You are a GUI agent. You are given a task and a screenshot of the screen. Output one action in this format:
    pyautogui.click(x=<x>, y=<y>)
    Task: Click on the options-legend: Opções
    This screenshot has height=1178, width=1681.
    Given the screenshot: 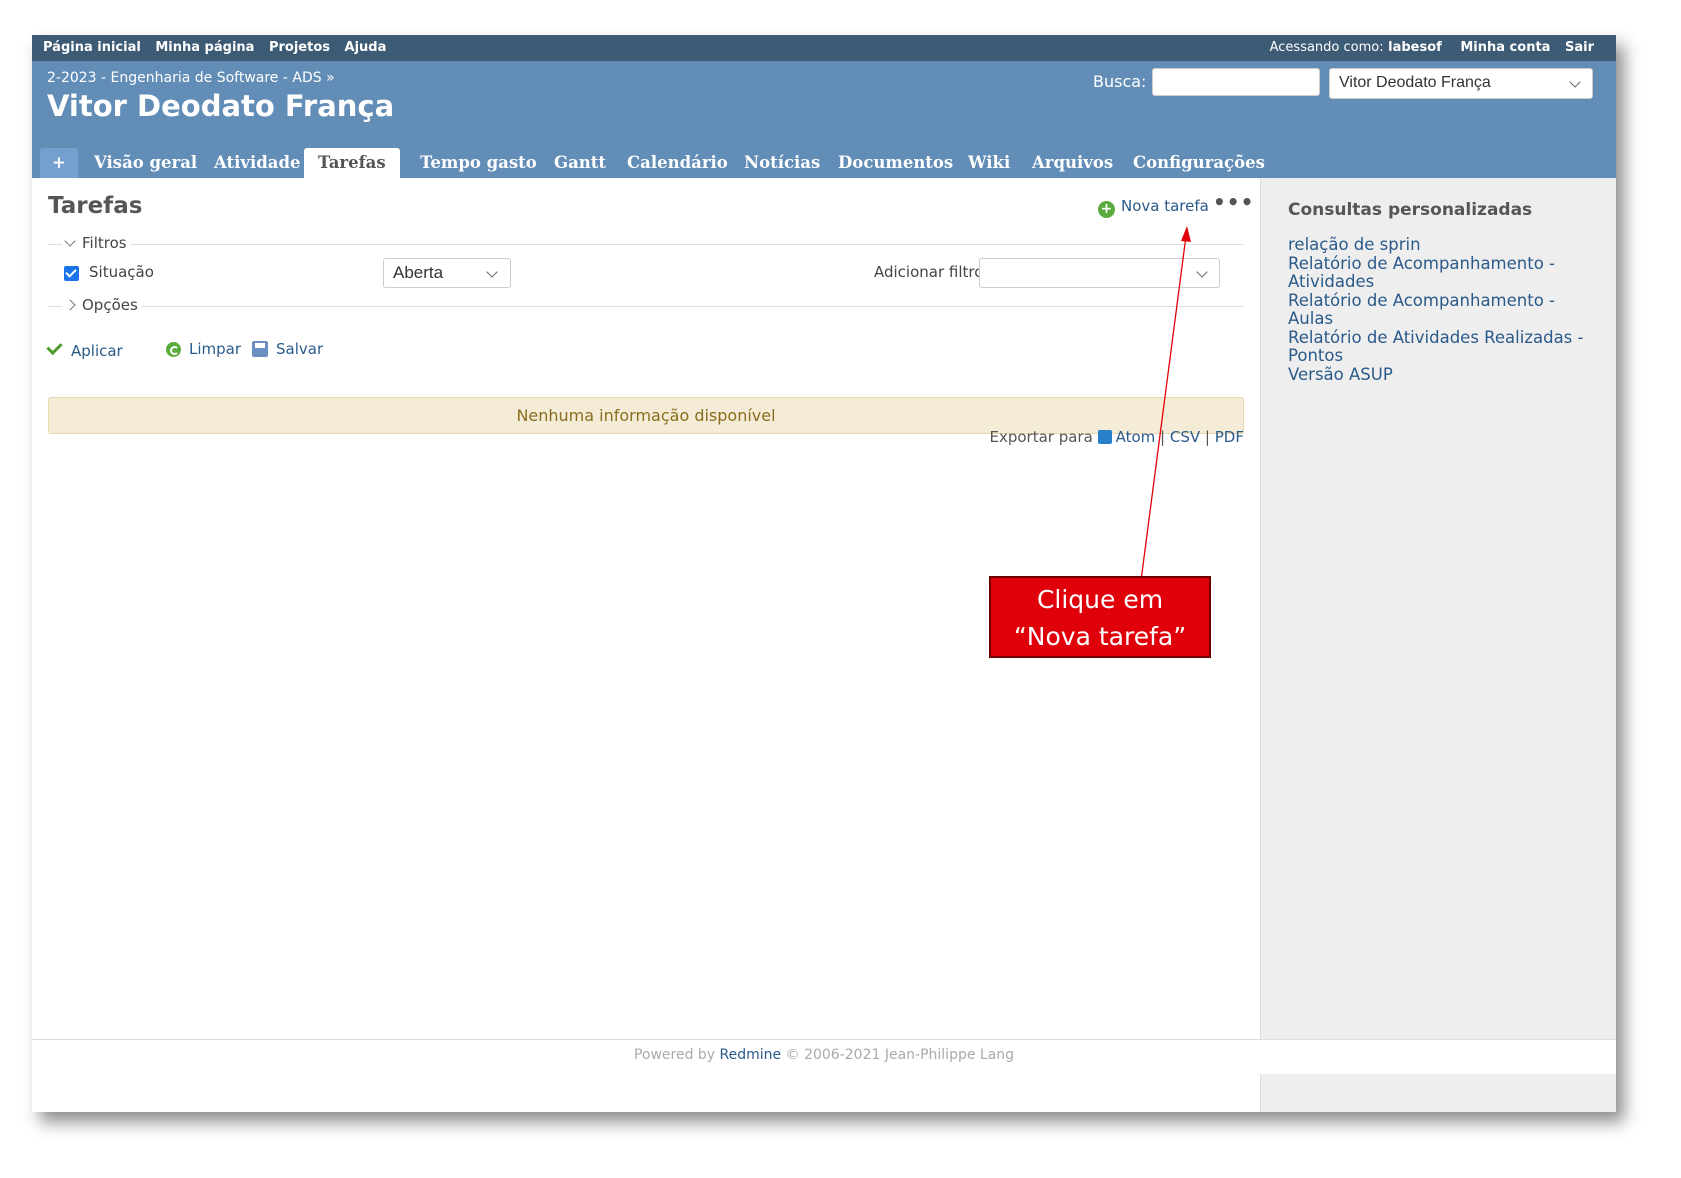 What is the action you would take?
    pyautogui.click(x=102, y=305)
    